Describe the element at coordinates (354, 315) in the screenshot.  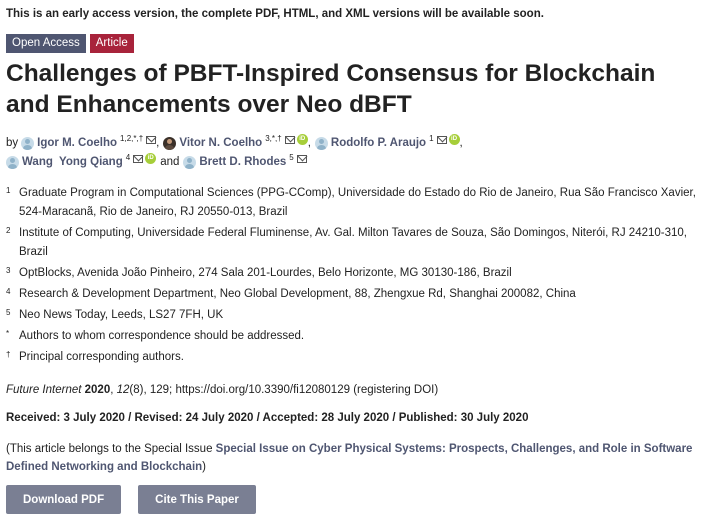
I see `affiliation-item: 5 Neo News Today, Leeds, LS27 7FH, UK` at that location.